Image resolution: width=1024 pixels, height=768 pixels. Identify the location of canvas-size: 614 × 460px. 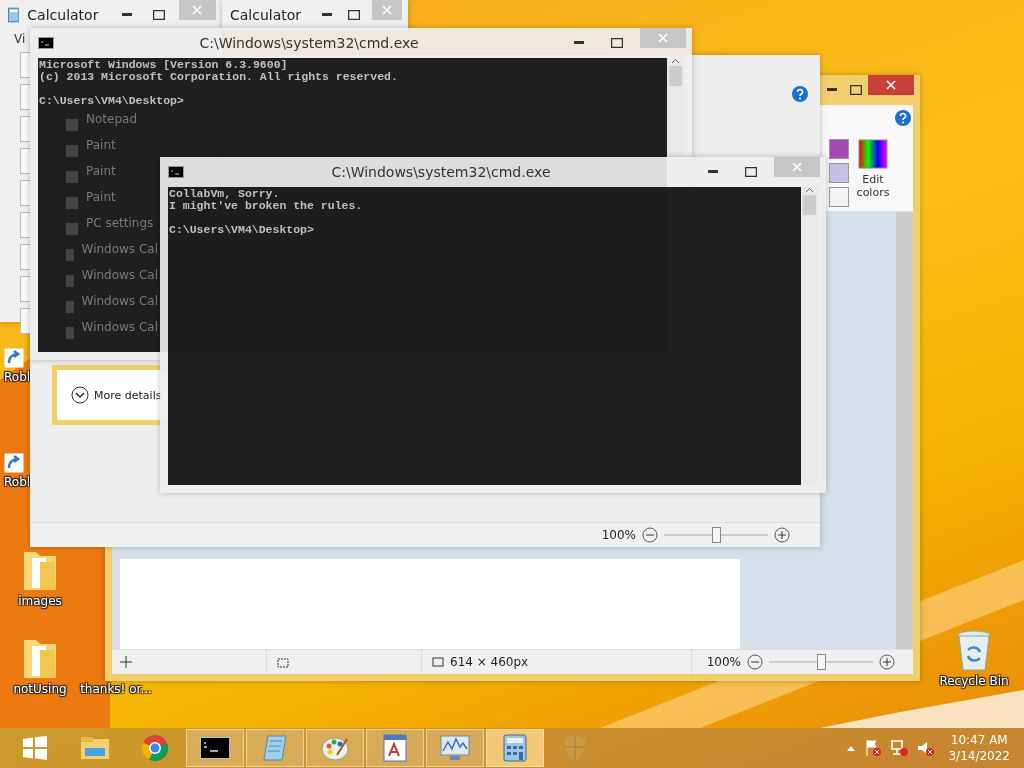
(489, 662).